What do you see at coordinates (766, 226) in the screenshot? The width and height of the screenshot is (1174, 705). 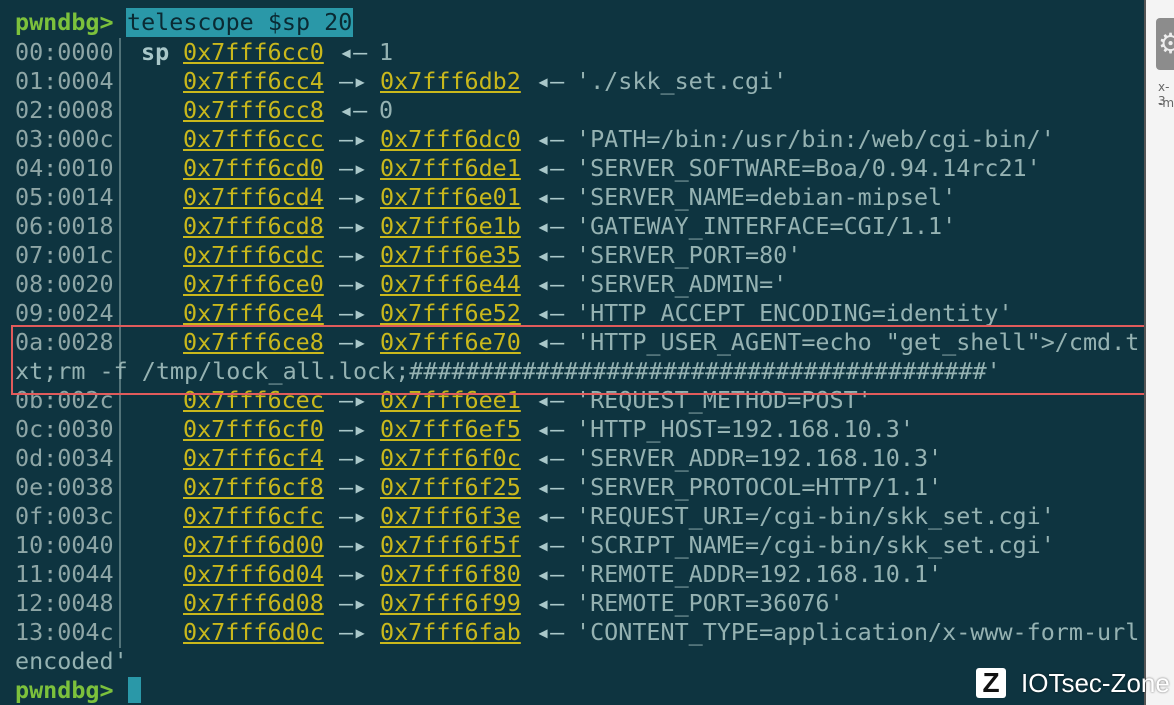 I see `stack-value: 'GATEWAY_INTERFACE=CGI/1.1'` at bounding box center [766, 226].